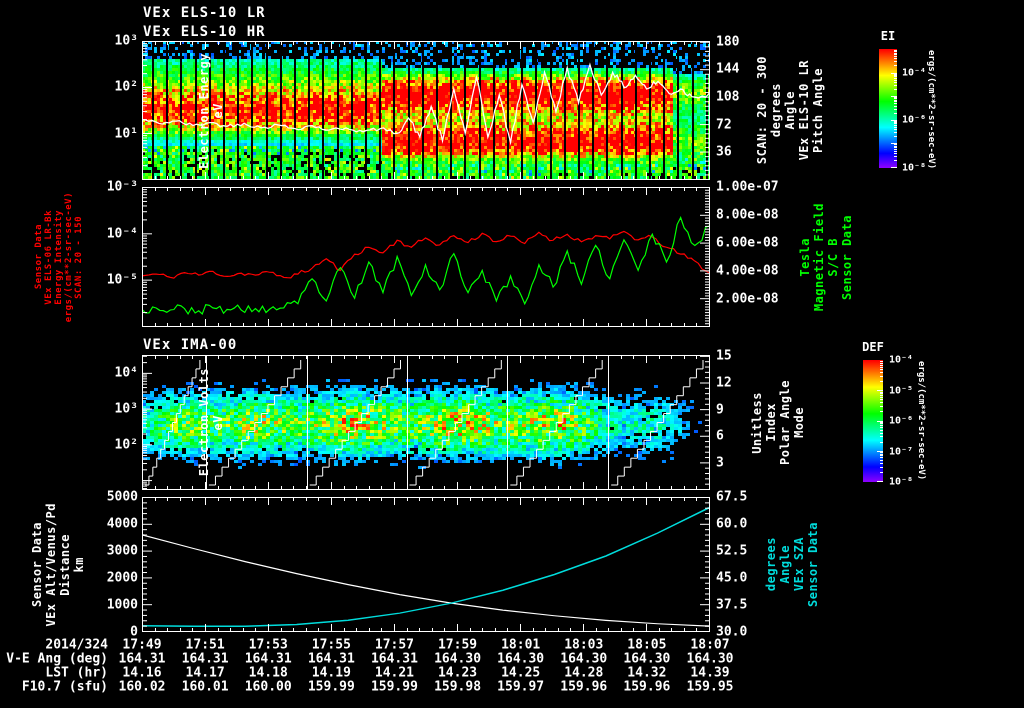 The height and width of the screenshot is (708, 1024). What do you see at coordinates (732, 551) in the screenshot?
I see `tick-label: 52.5` at bounding box center [732, 551].